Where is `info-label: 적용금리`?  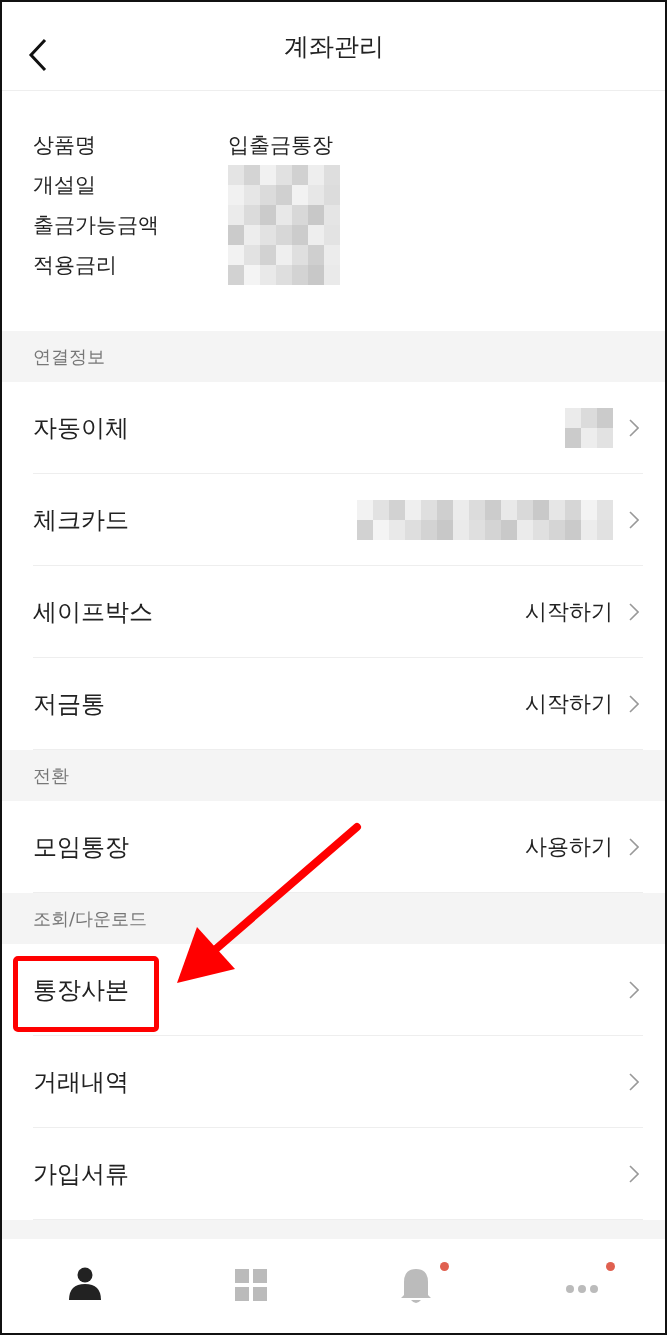
info-label: 적용금리 is located at coordinates (75, 265).